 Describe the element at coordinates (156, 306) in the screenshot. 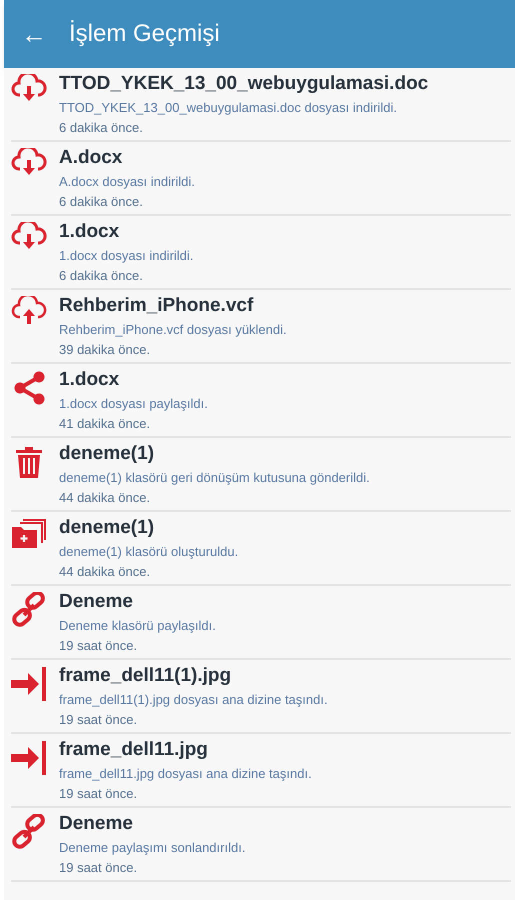

I see `item-title: Rehberim_iPhone.vcf` at that location.